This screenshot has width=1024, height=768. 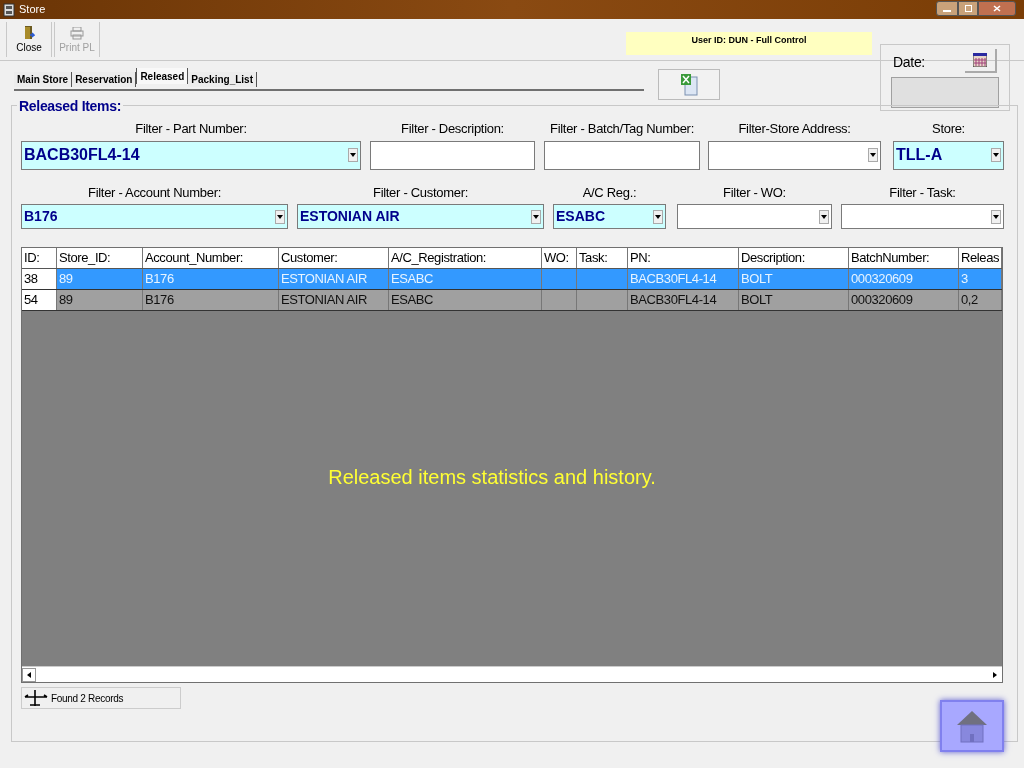 What do you see at coordinates (968, 8) in the screenshot?
I see `restore-button` at bounding box center [968, 8].